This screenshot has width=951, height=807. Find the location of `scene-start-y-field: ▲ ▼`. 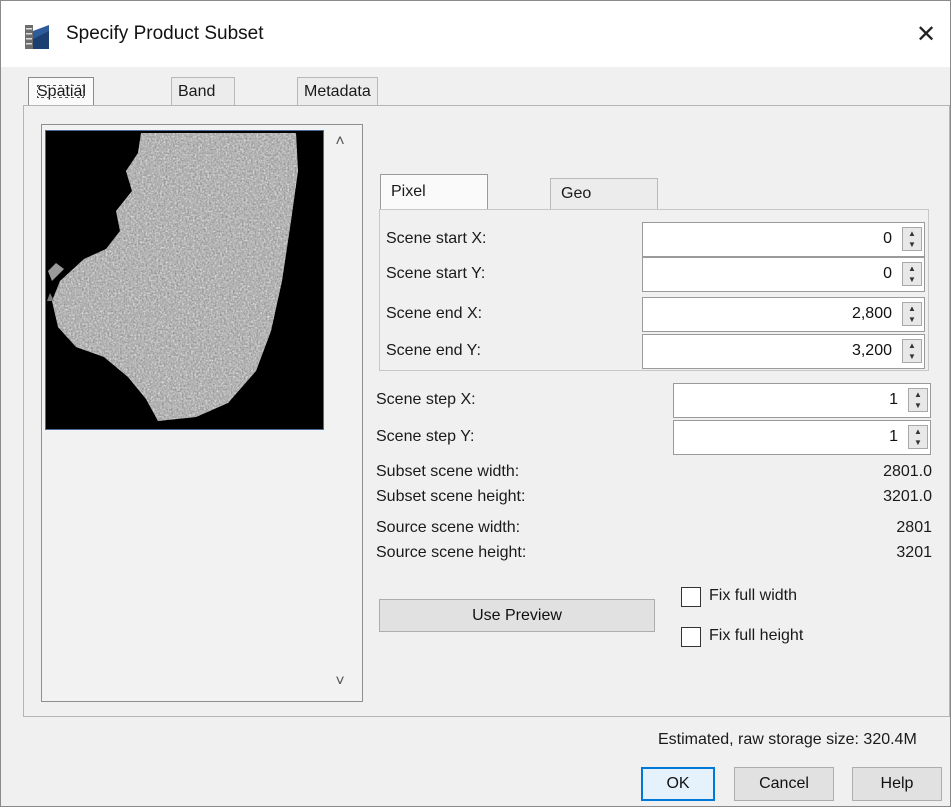

scene-start-y-field: ▲ ▼ is located at coordinates (783, 274).